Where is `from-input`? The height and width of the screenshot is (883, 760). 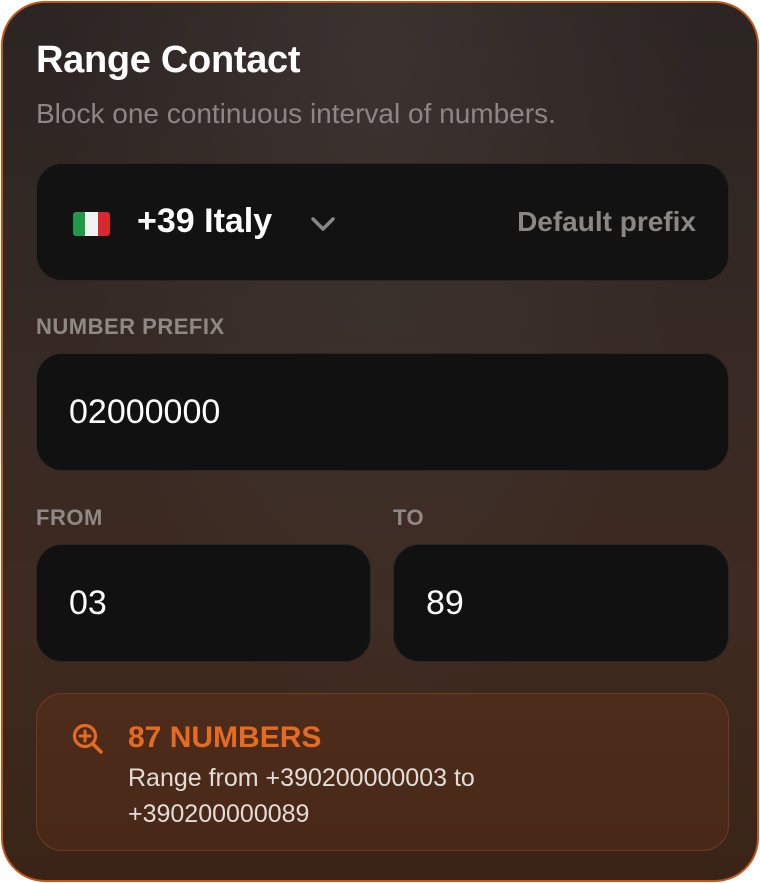
from-input is located at coordinates (205, 603).